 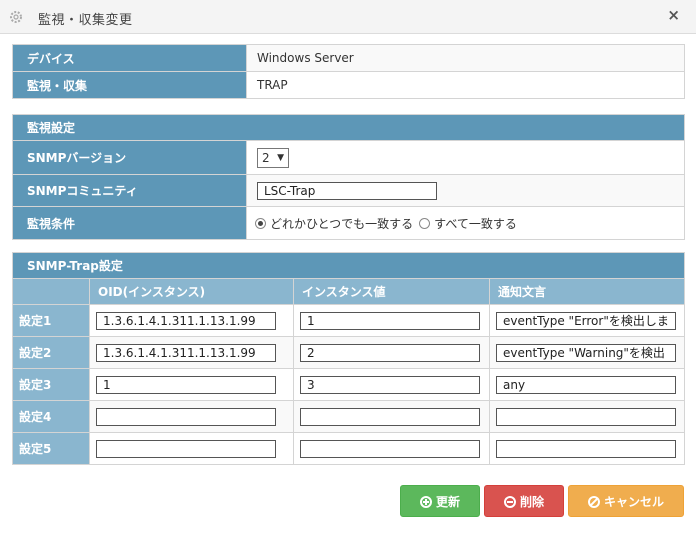 What do you see at coordinates (390, 384) in the screenshot?
I see `instance-input: 3` at bounding box center [390, 384].